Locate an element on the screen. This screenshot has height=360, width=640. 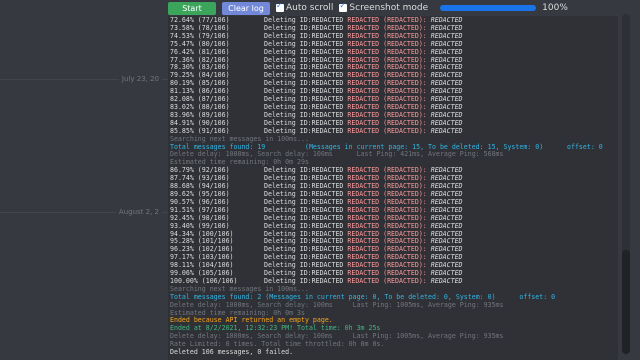
scrollbar-thumb is located at coordinates (626, 302).